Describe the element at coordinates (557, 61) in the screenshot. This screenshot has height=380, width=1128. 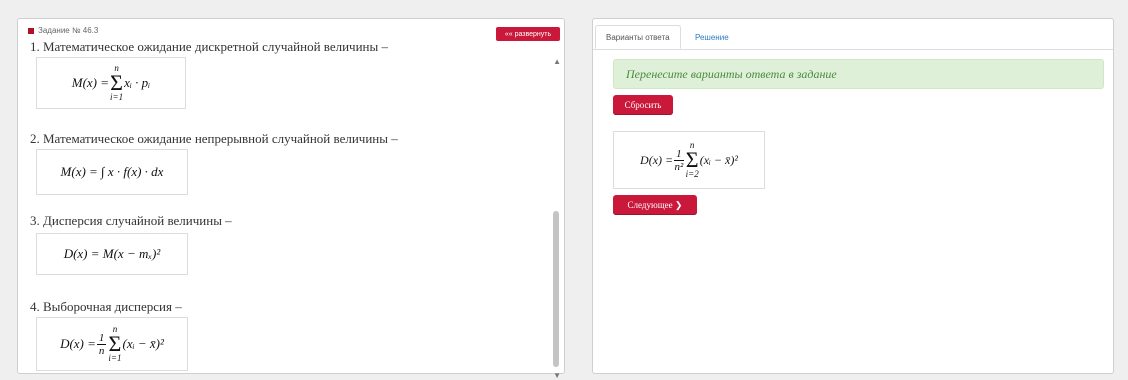
I see `scroll-up-icon: ▲` at that location.